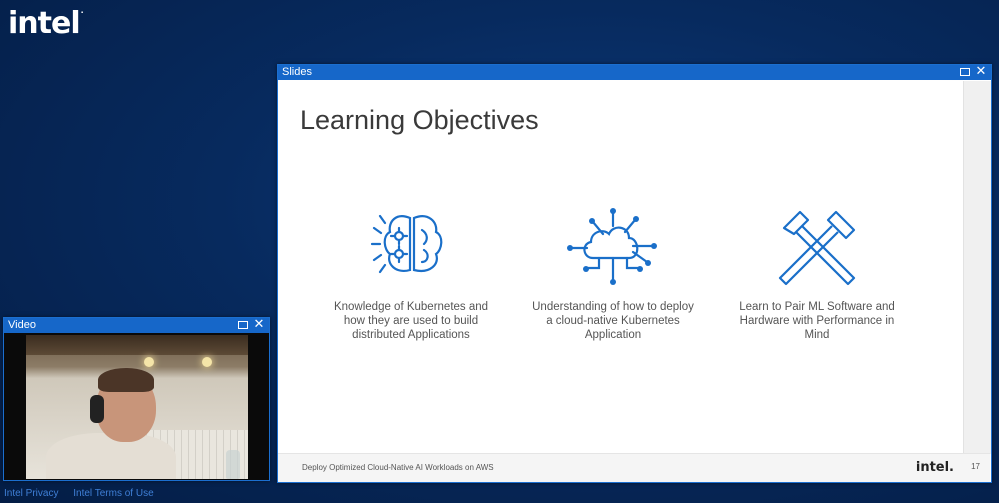 This screenshot has height=503, width=999. I want to click on privacy-link: Intel Privacy, so click(31, 493).